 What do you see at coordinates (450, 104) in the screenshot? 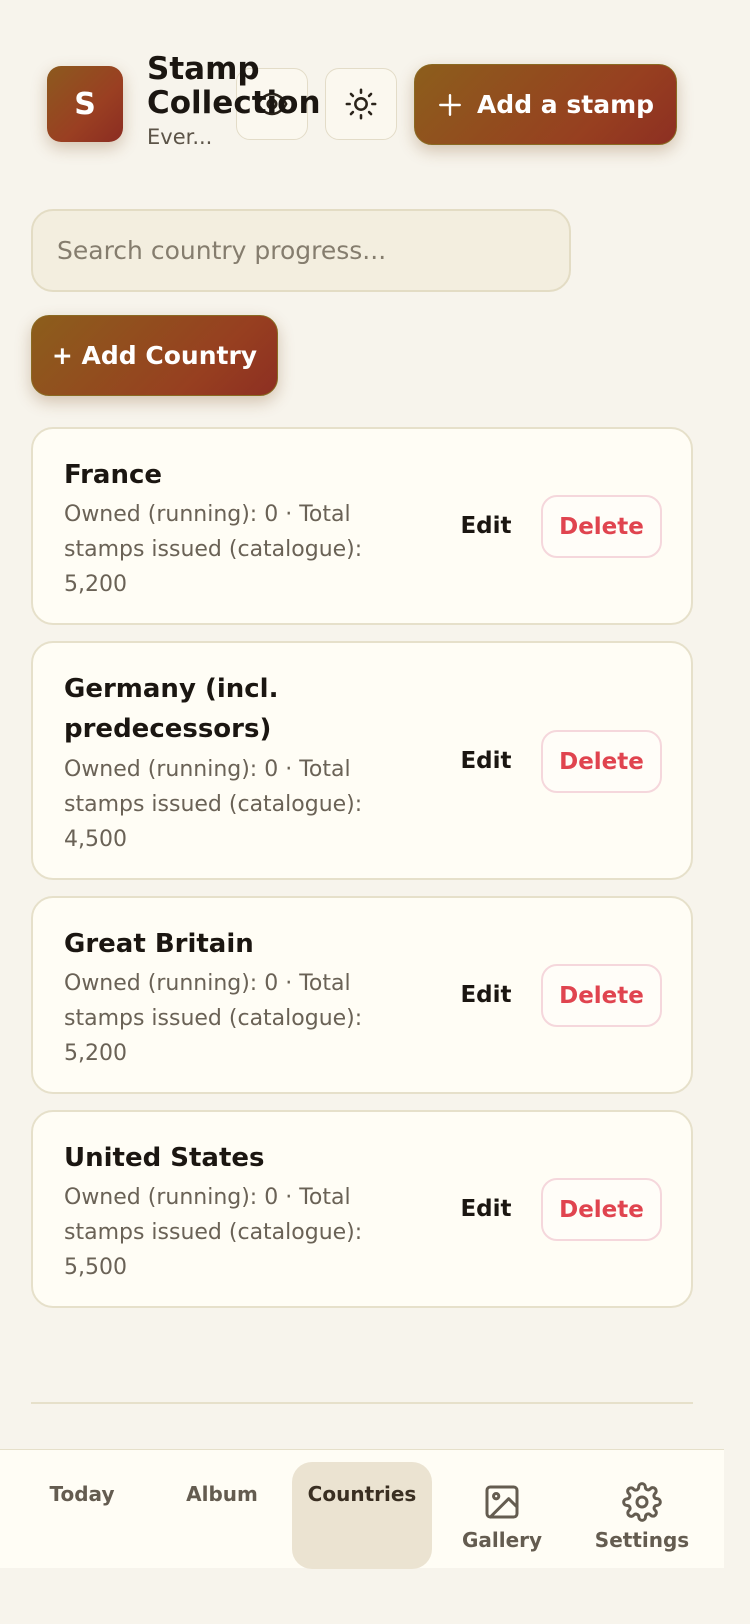
I see `plus-icon` at bounding box center [450, 104].